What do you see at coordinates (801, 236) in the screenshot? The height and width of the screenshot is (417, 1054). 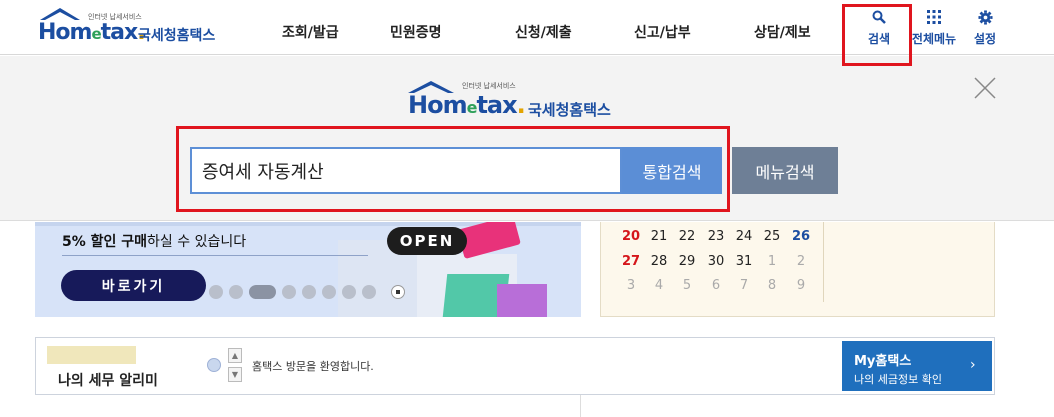 I see `calendar-day: 26` at bounding box center [801, 236].